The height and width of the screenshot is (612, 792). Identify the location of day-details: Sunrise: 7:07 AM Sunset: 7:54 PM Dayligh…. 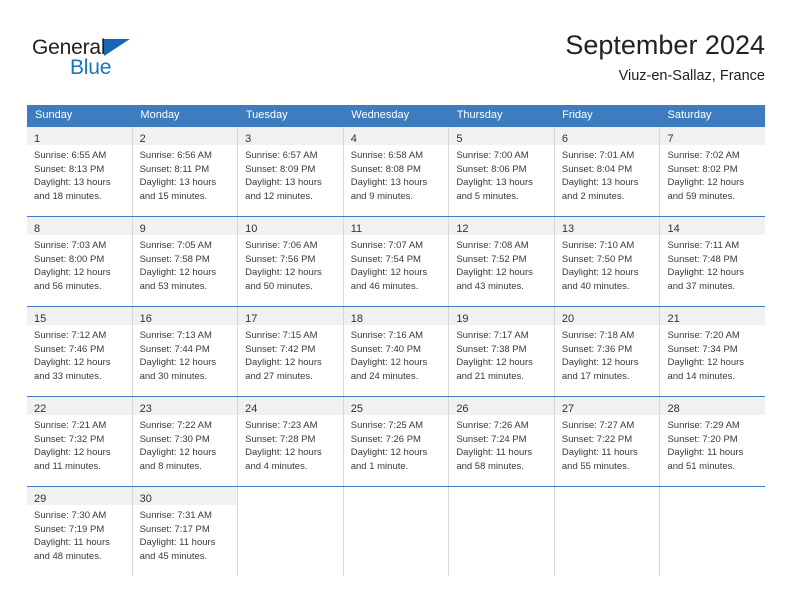
(396, 267).